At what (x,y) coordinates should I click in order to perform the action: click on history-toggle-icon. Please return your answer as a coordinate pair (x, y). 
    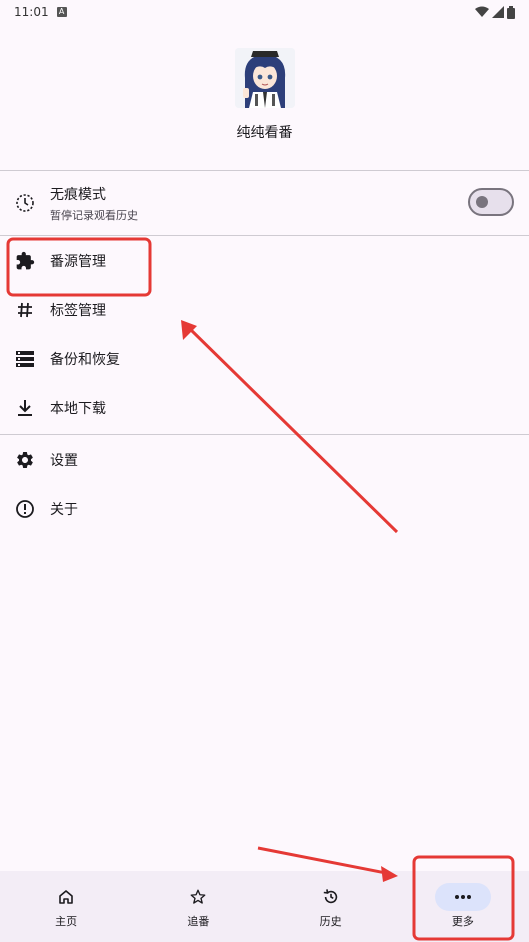
    Looking at the image, I should click on (25, 203).